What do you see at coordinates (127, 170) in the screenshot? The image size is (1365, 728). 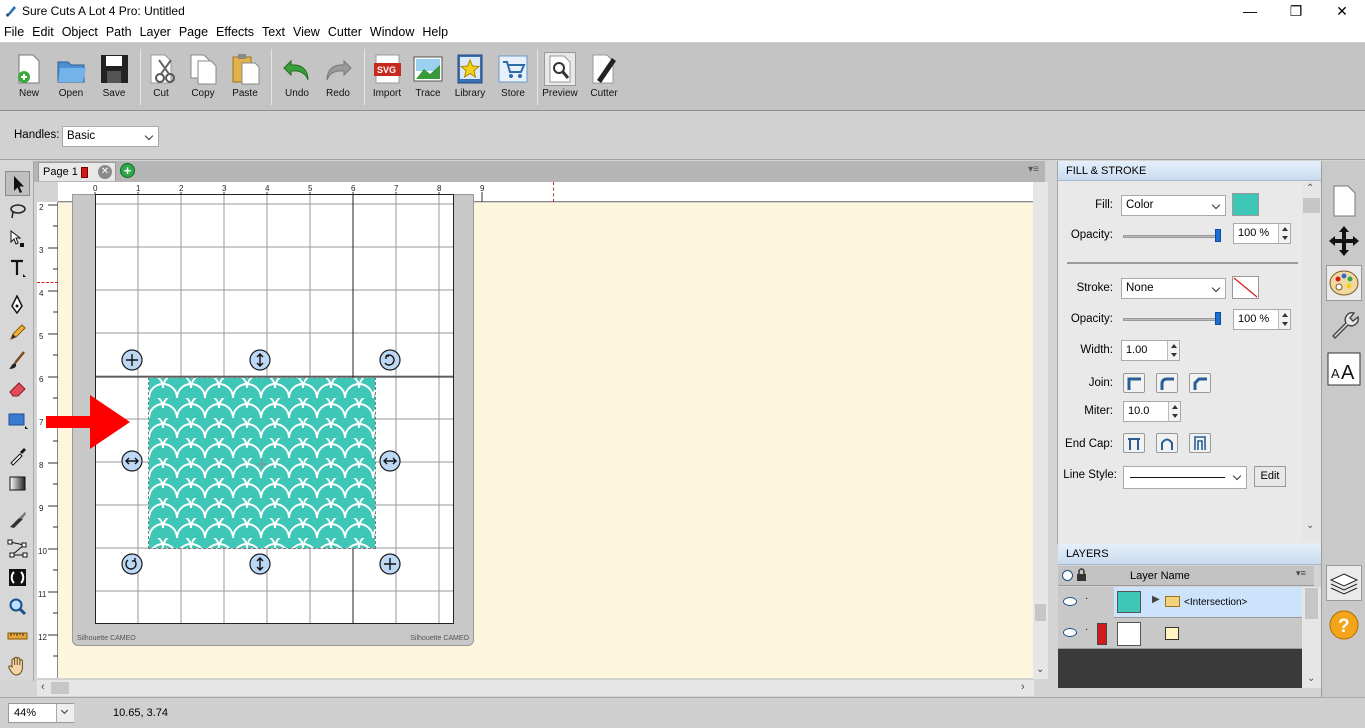 I see `add-page-icon: +` at bounding box center [127, 170].